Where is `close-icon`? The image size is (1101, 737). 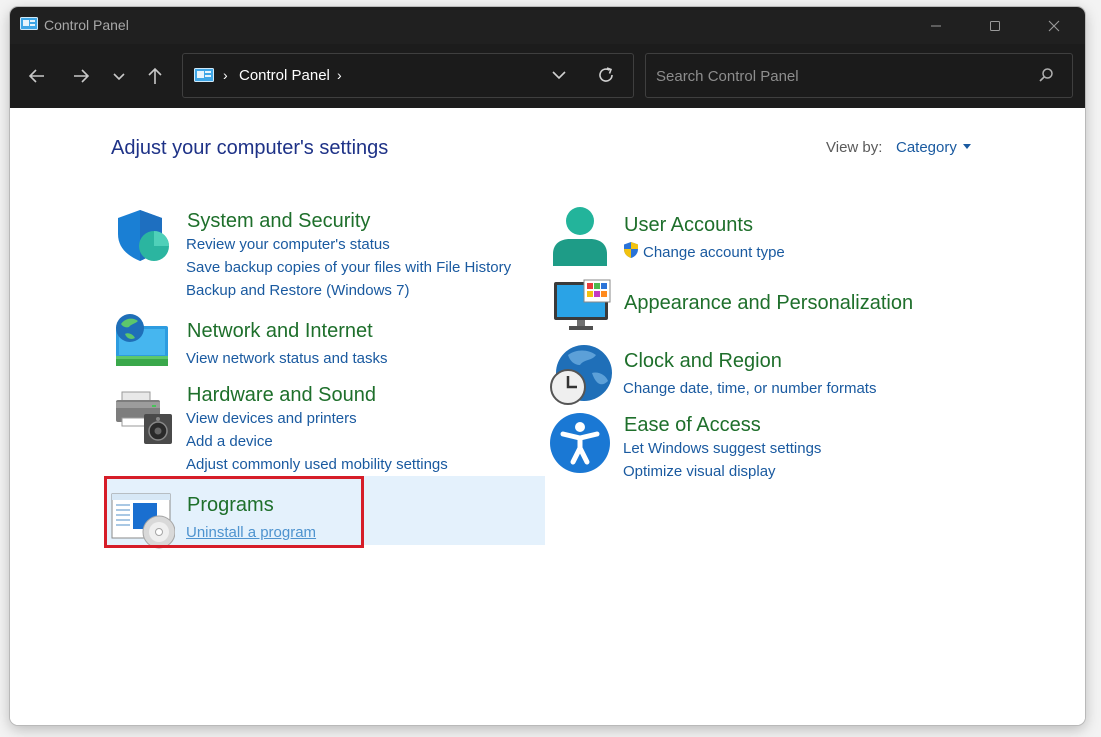
close-icon is located at coordinates (1054, 25).